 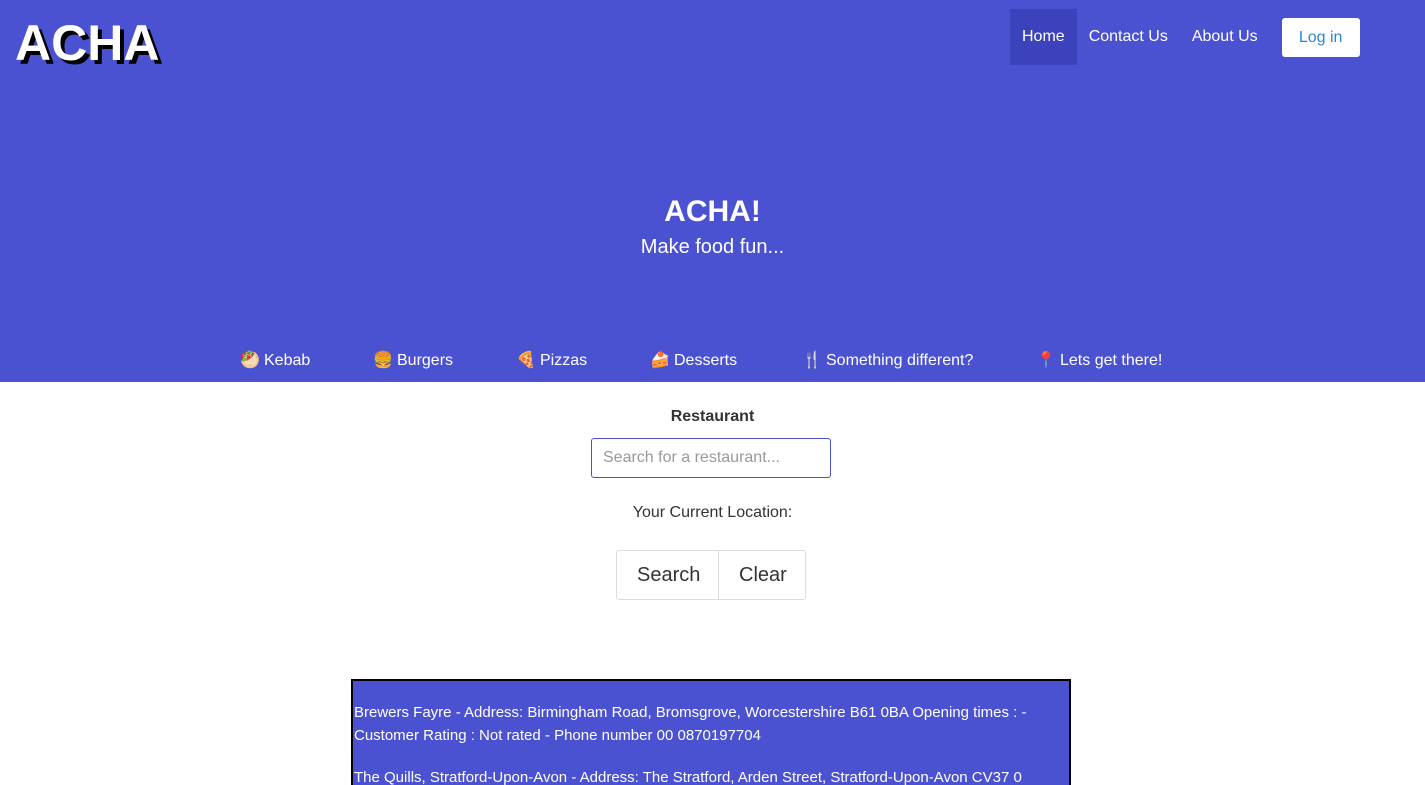 What do you see at coordinates (287, 360) in the screenshot?
I see `category-label: Kebab` at bounding box center [287, 360].